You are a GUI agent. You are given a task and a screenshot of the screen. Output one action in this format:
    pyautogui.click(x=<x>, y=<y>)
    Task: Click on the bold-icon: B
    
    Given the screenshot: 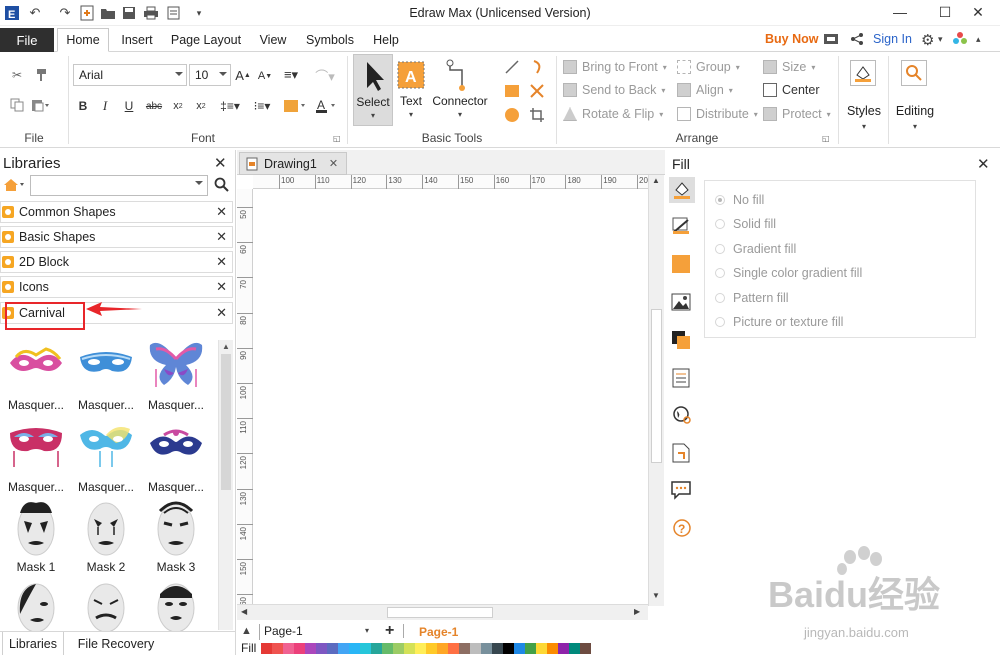 What is the action you would take?
    pyautogui.click(x=83, y=106)
    